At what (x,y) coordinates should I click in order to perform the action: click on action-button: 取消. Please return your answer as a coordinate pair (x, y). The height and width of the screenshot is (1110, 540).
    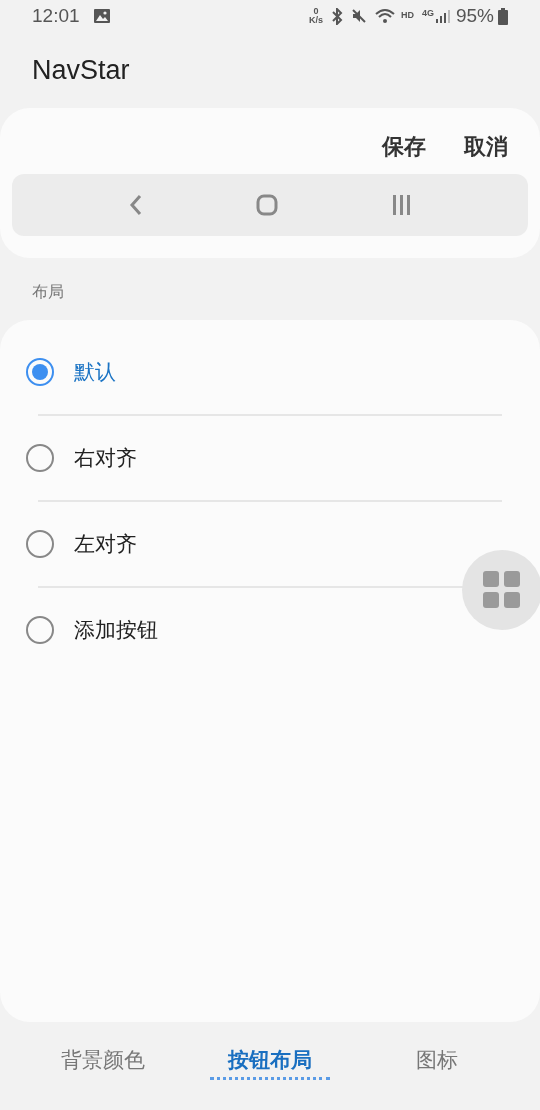
    Looking at the image, I should click on (486, 145).